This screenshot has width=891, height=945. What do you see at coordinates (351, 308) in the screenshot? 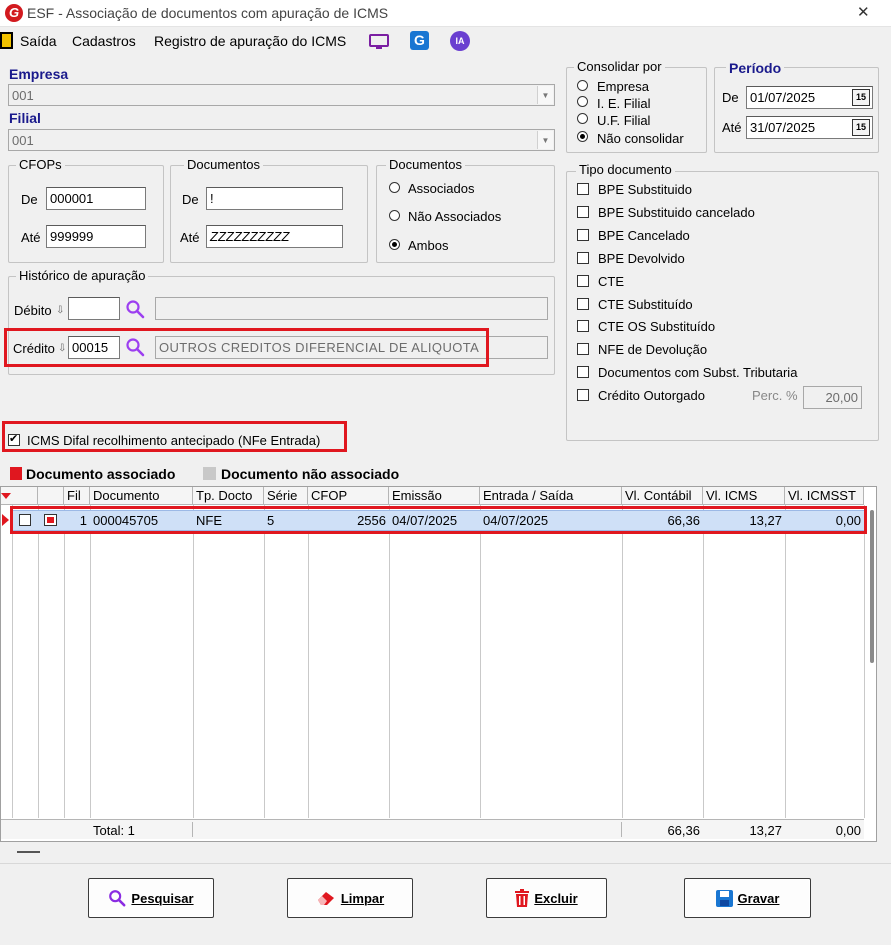
I see `debito-description` at bounding box center [351, 308].